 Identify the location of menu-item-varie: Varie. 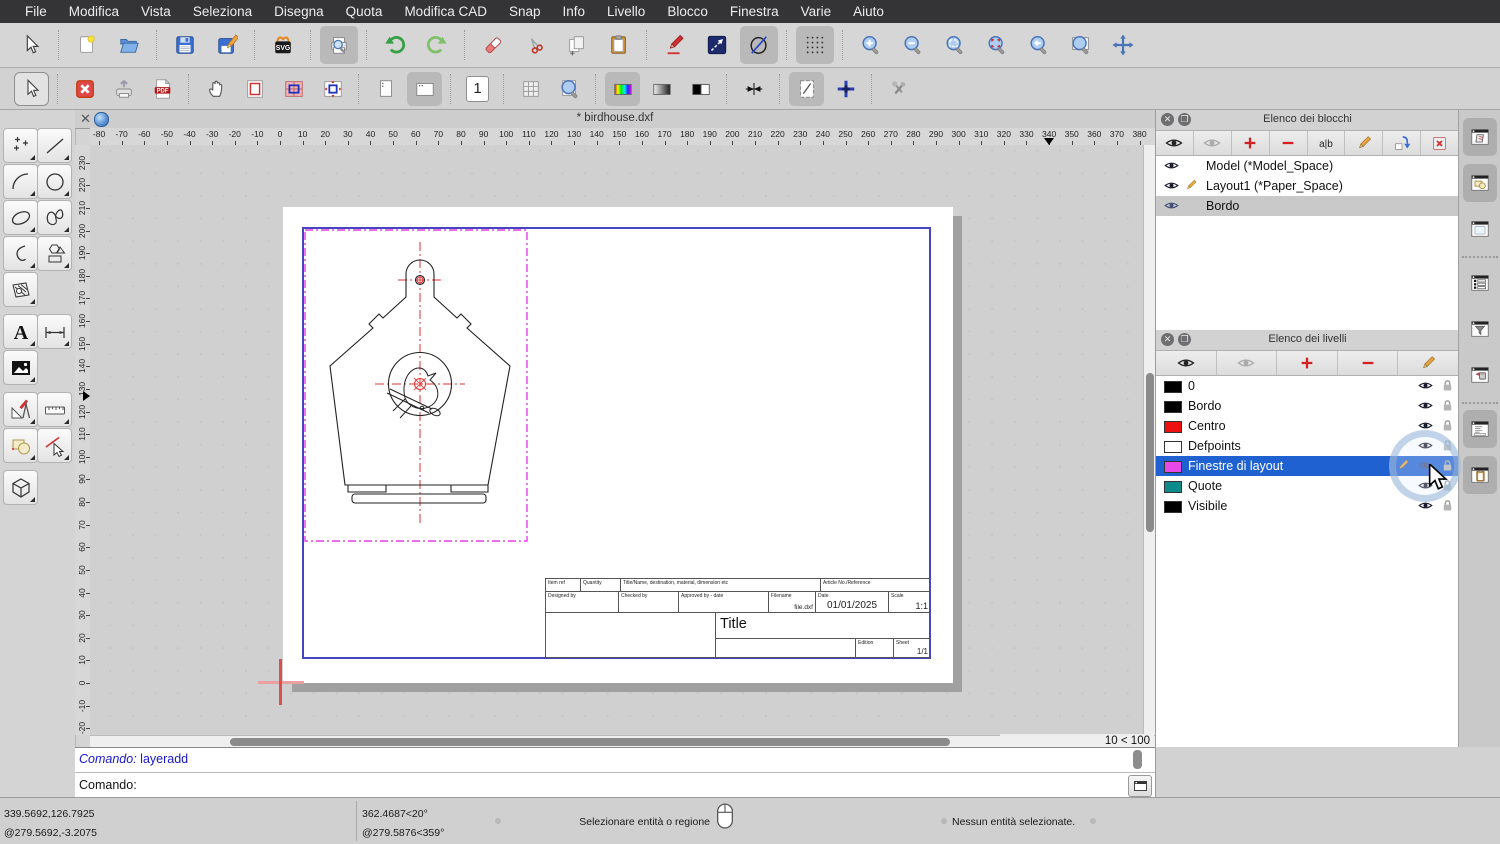
(816, 11).